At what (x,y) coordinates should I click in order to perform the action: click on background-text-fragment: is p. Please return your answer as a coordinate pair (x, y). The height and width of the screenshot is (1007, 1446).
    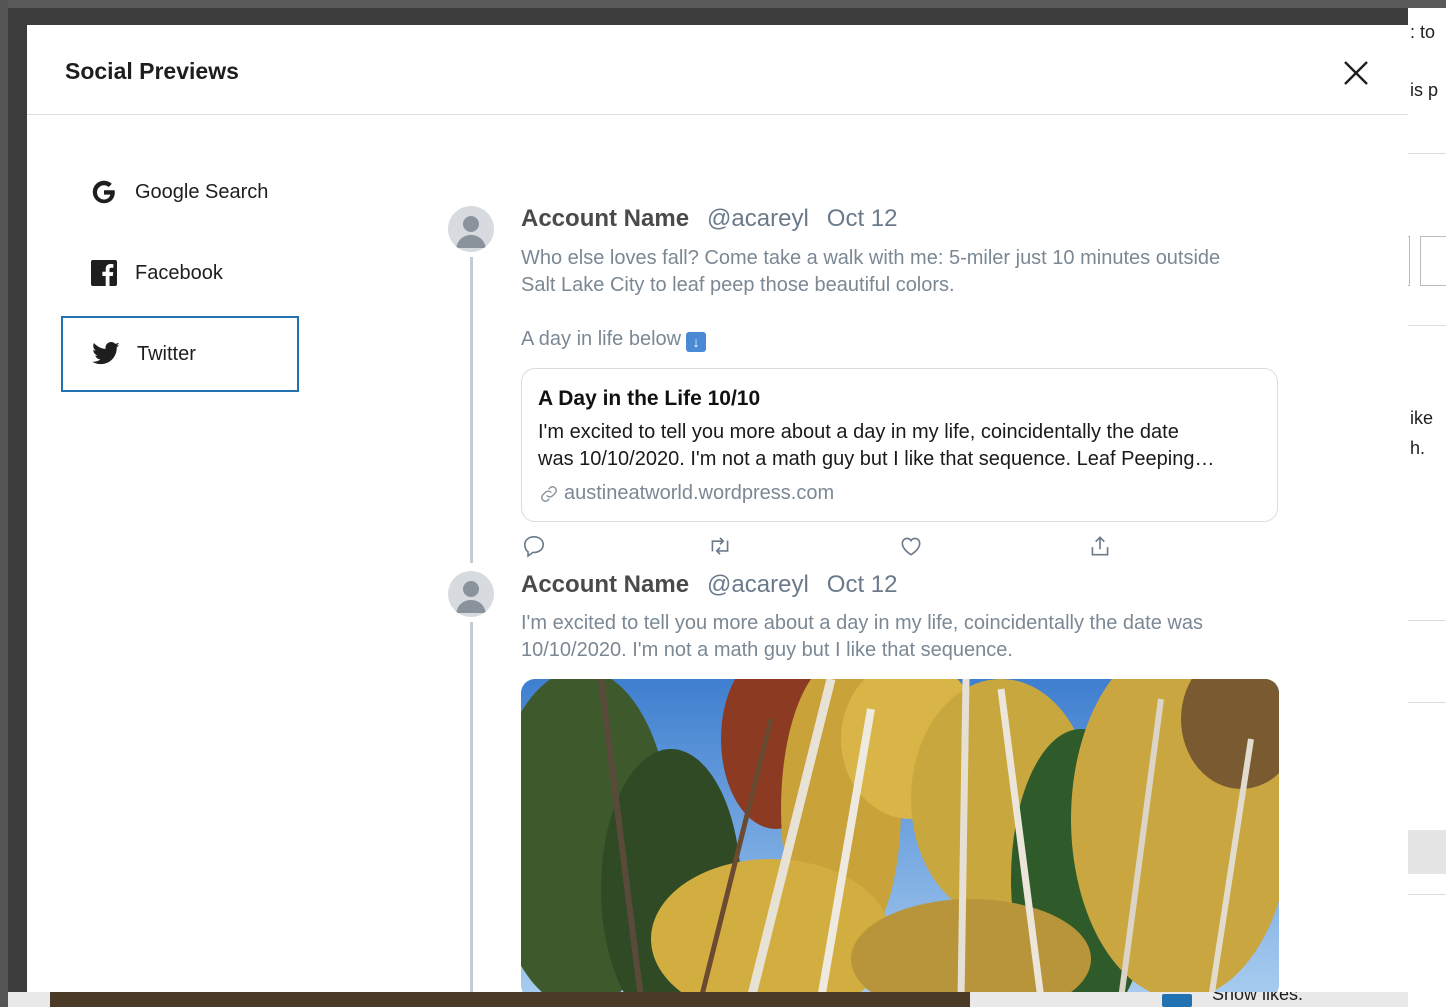
    Looking at the image, I should click on (1424, 90).